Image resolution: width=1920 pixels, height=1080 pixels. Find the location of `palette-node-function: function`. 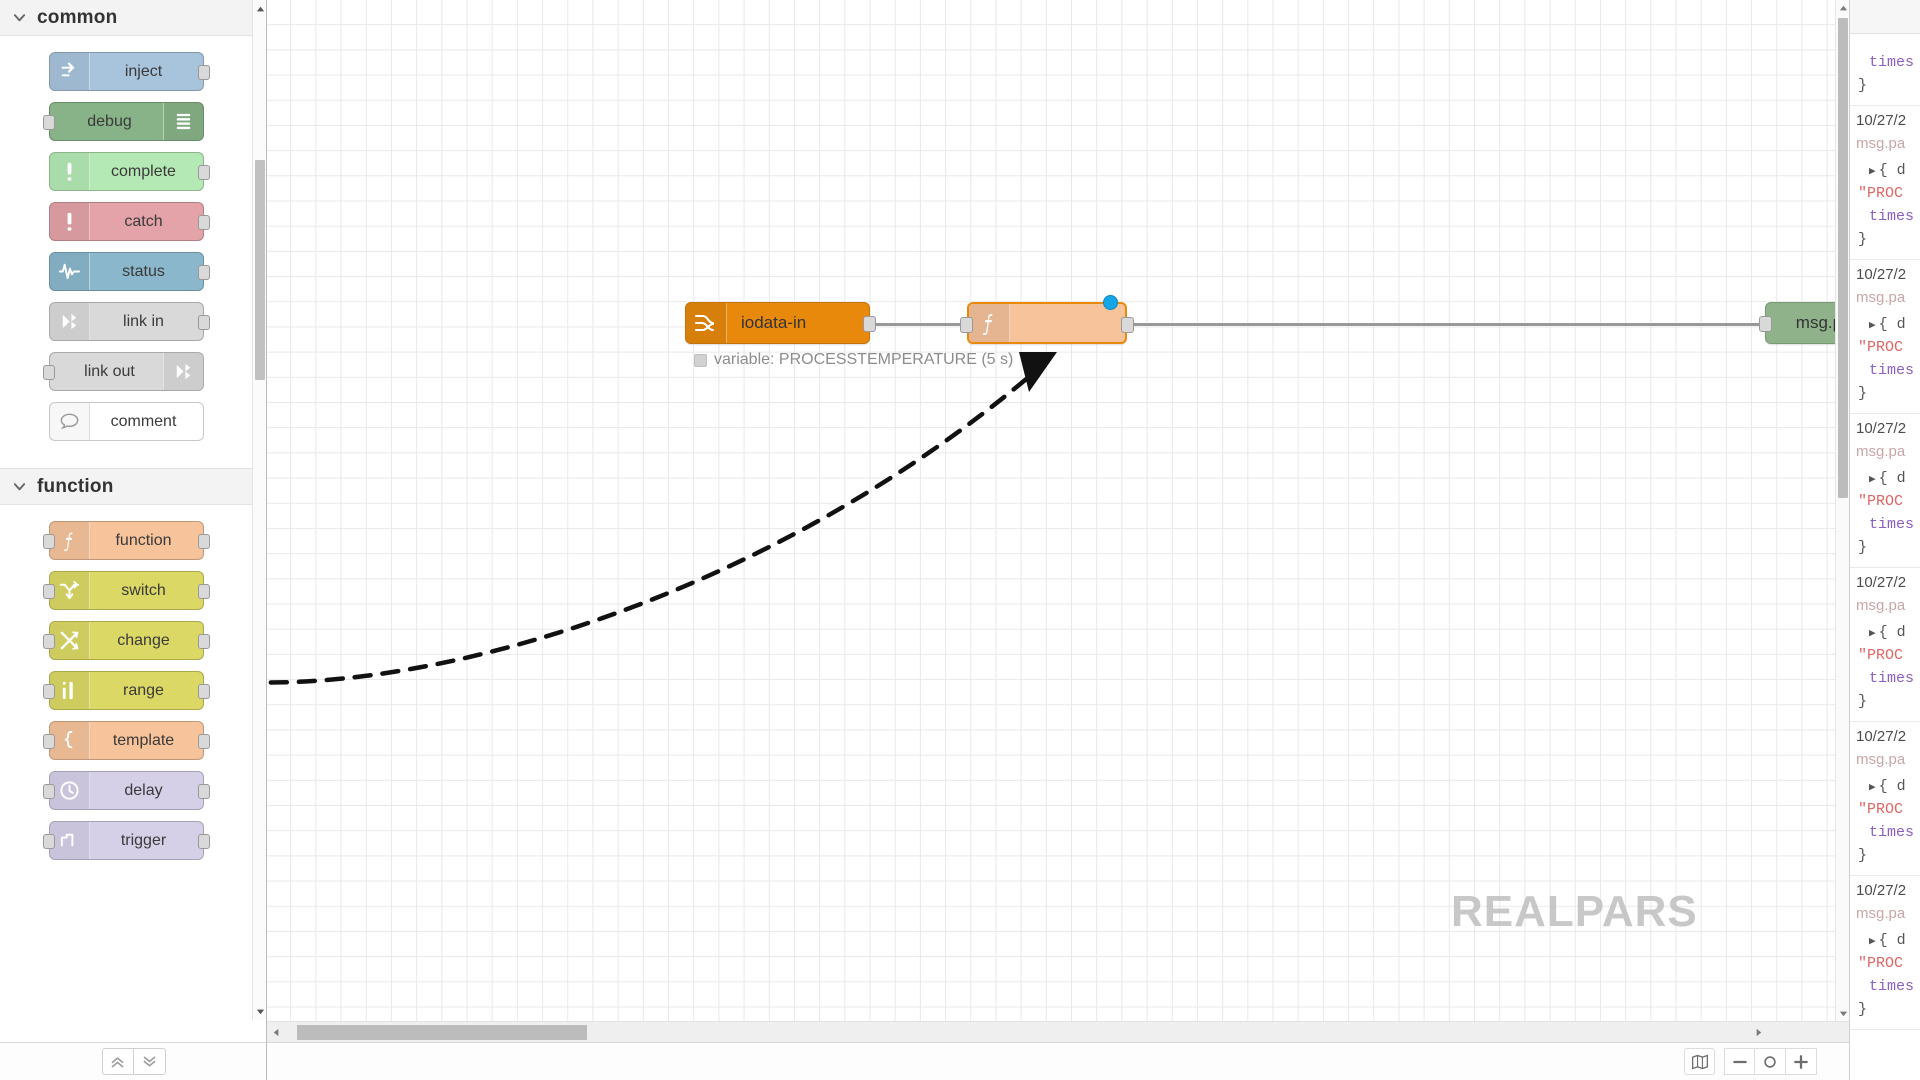

palette-node-function: function is located at coordinates (126, 540).